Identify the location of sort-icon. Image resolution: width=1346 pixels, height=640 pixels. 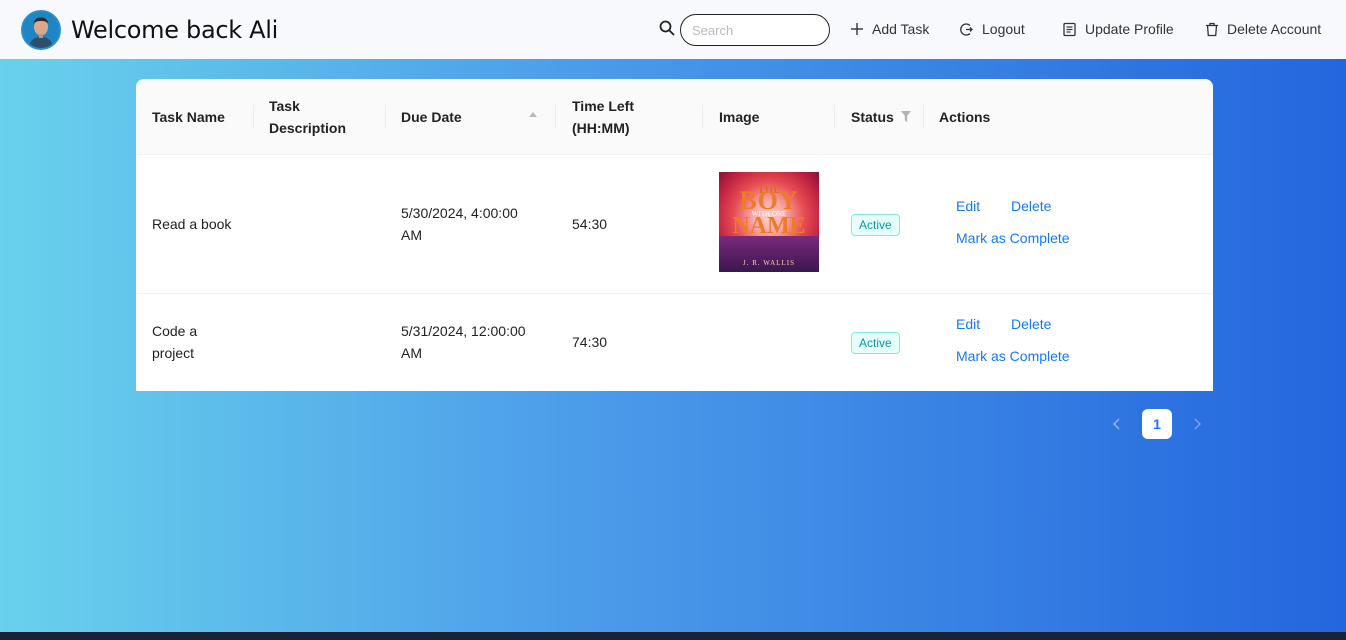
(533, 114).